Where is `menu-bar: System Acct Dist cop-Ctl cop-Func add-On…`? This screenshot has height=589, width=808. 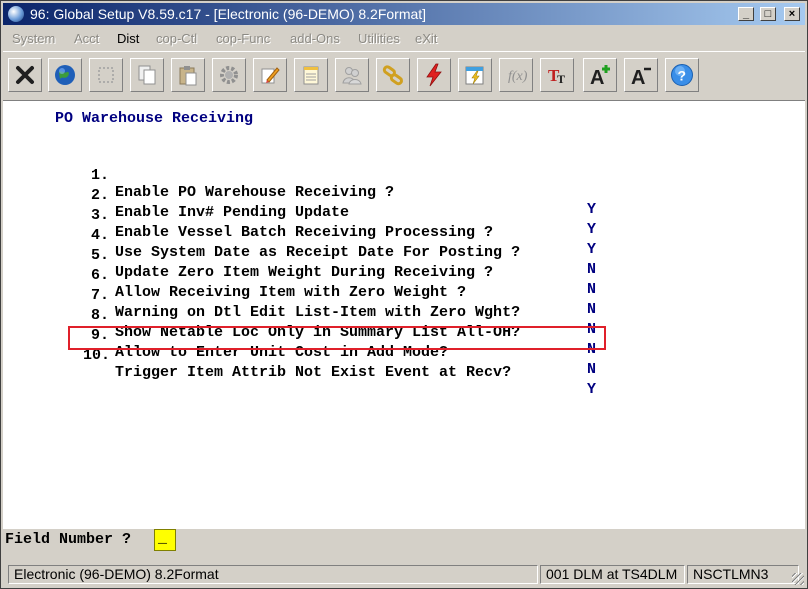 menu-bar: System Acct Dist cop-Ctl cop-Func add-On… is located at coordinates (404, 38).